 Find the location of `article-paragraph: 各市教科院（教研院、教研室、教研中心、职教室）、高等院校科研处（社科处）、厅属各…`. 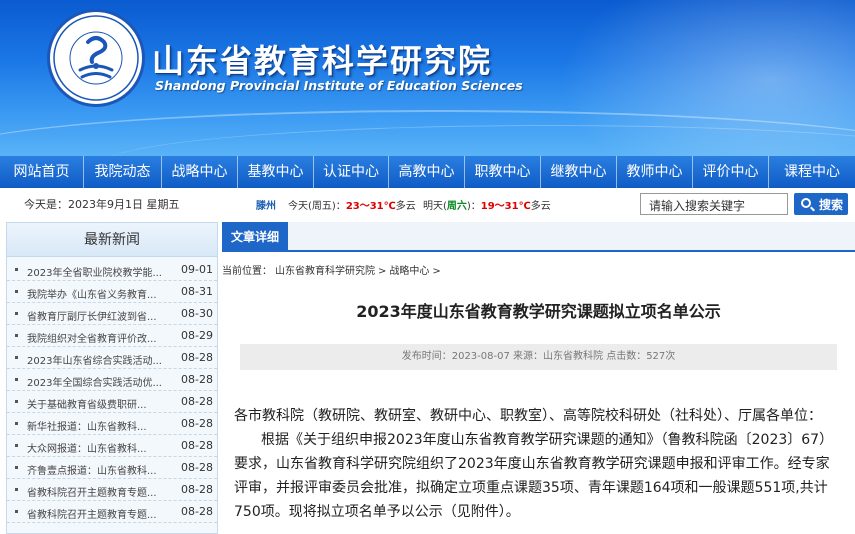

article-paragraph: 各市教科院（教研院、教研室、教研中心、职教室）、高等院校科研处（社科处）、厅属各… is located at coordinates (528, 416).